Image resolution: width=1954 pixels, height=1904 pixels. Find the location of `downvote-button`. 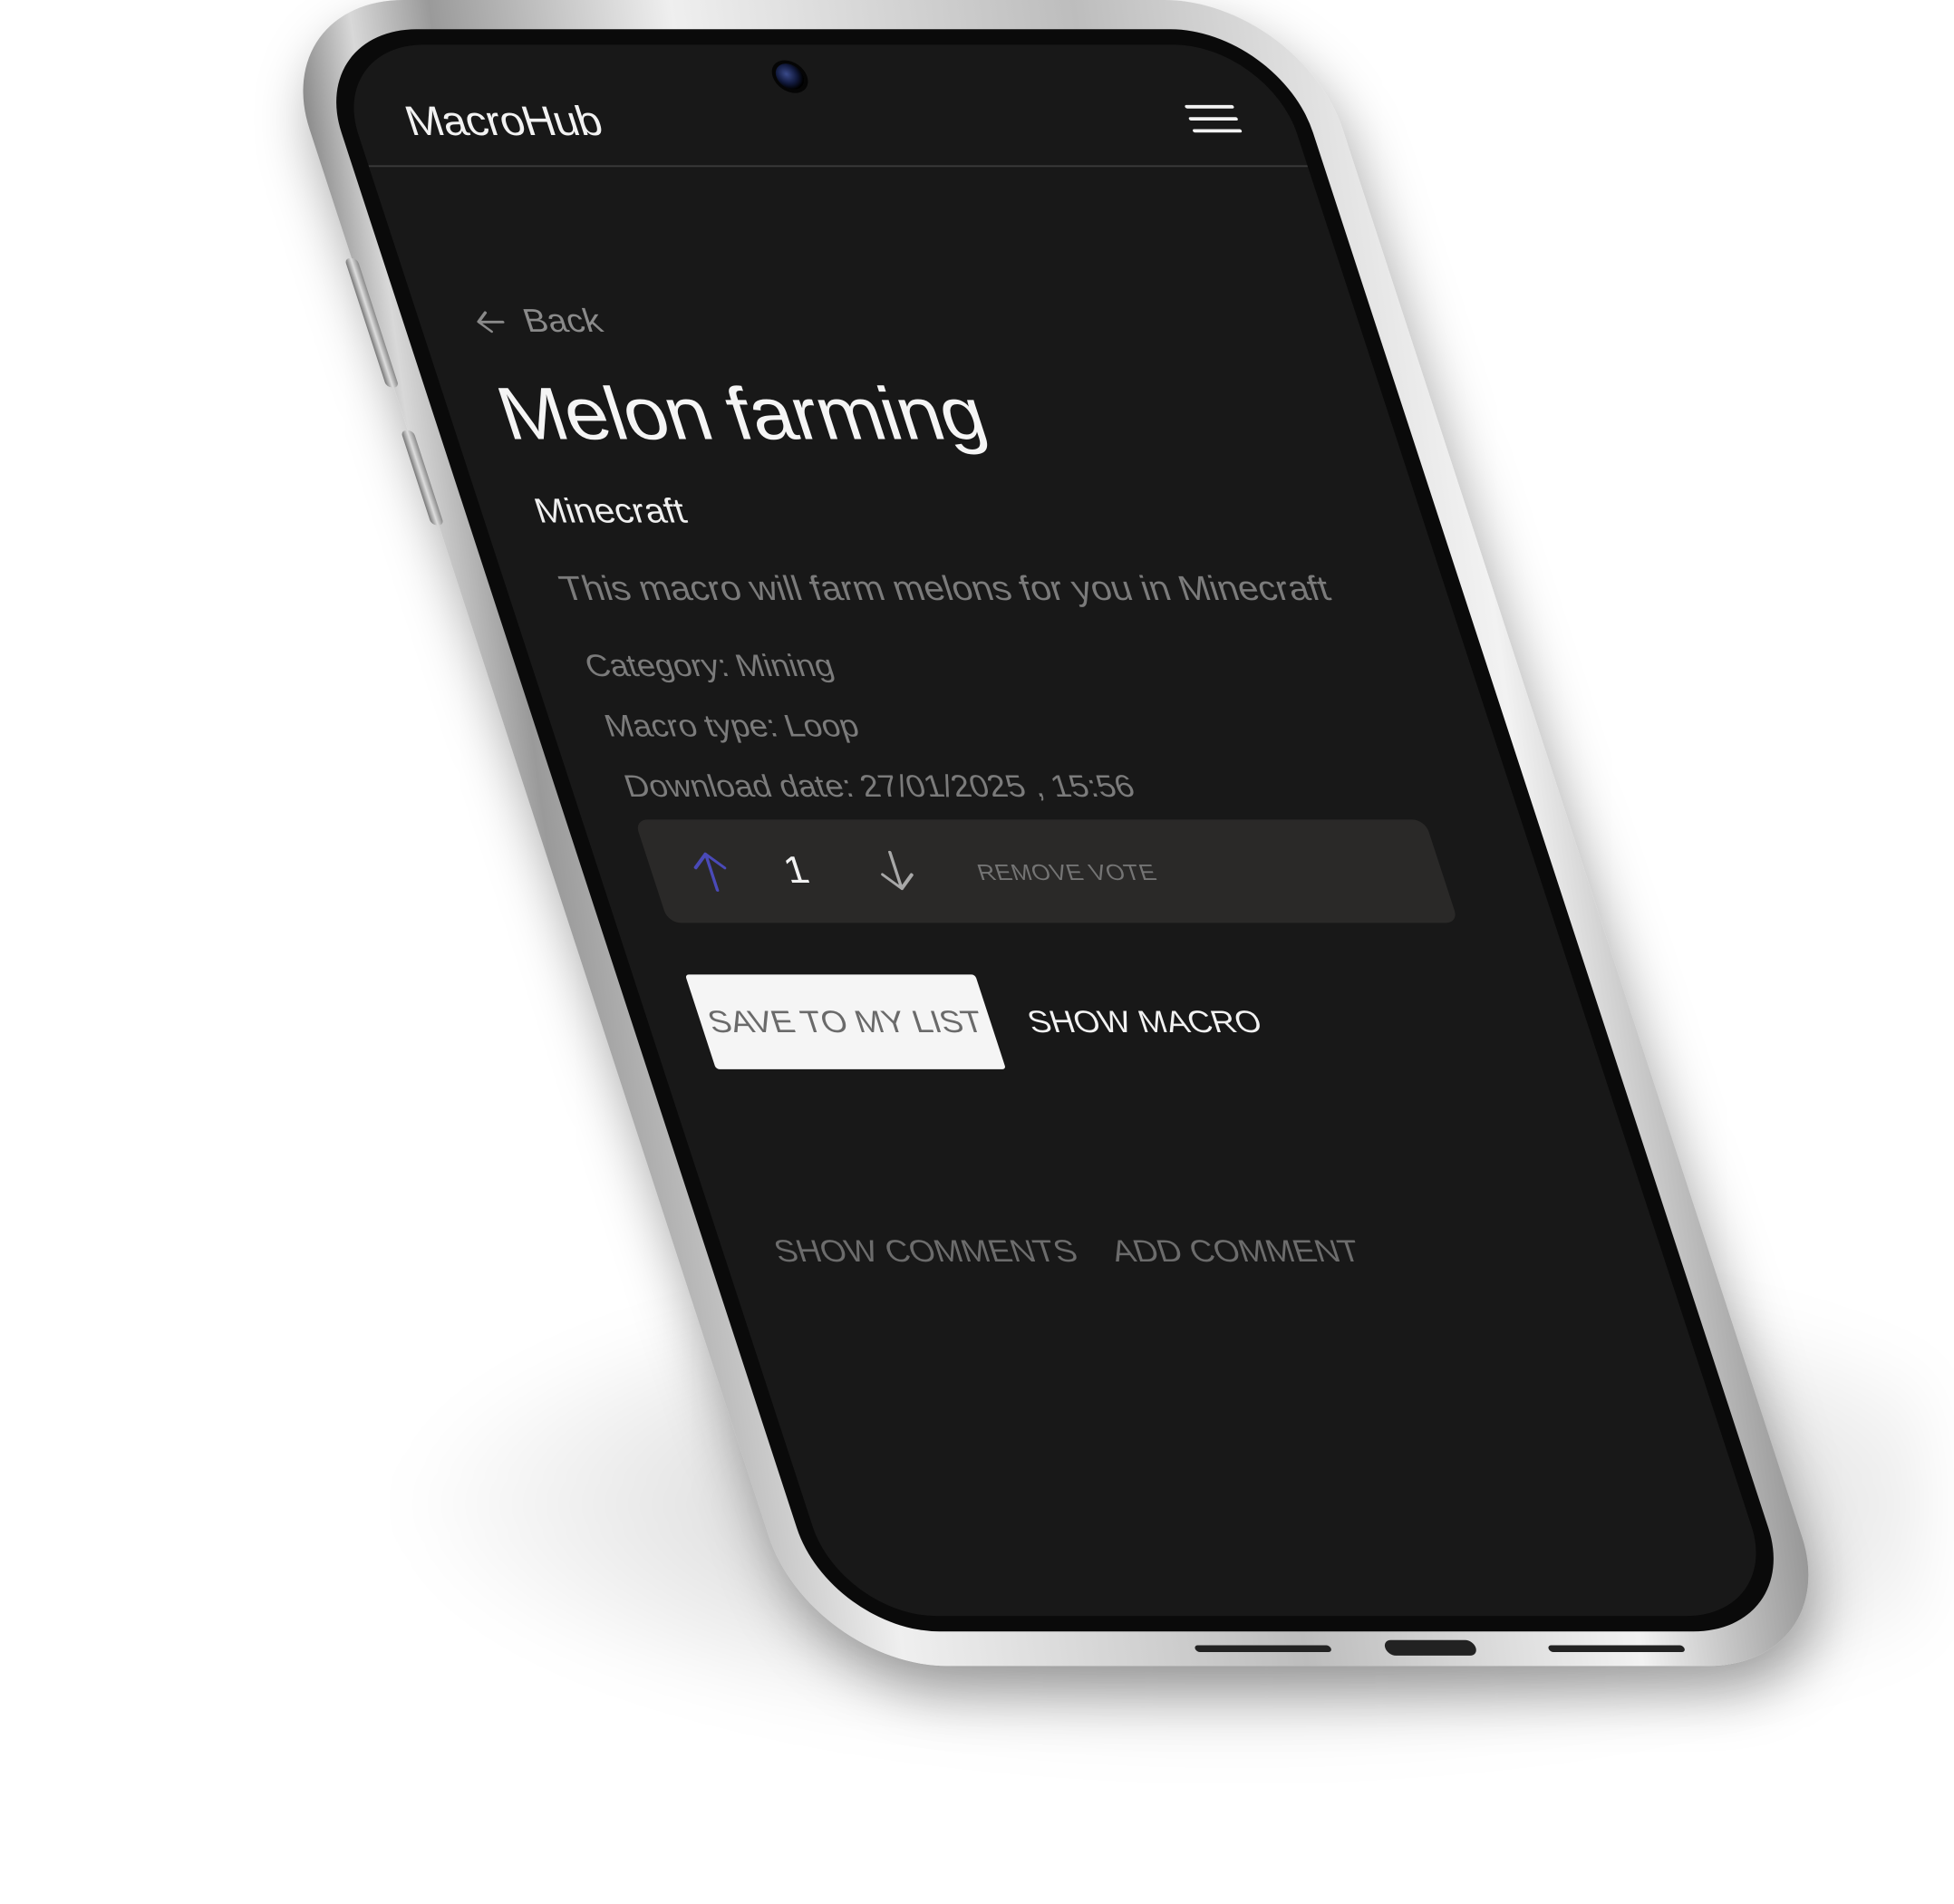

downvote-button is located at coordinates (896, 872).